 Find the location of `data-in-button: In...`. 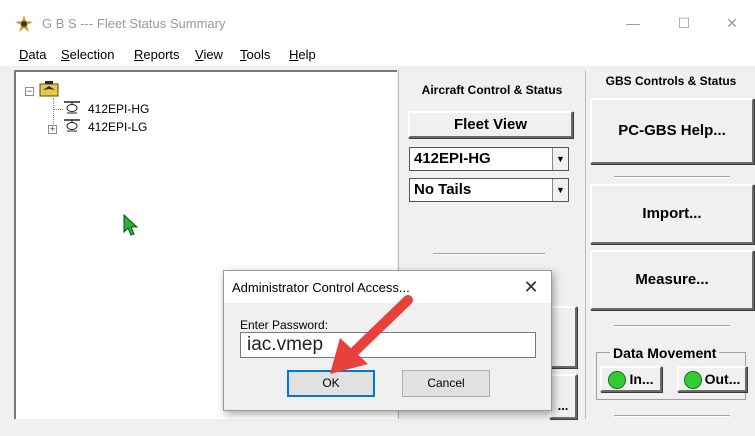

data-in-button: In... is located at coordinates (631, 379).